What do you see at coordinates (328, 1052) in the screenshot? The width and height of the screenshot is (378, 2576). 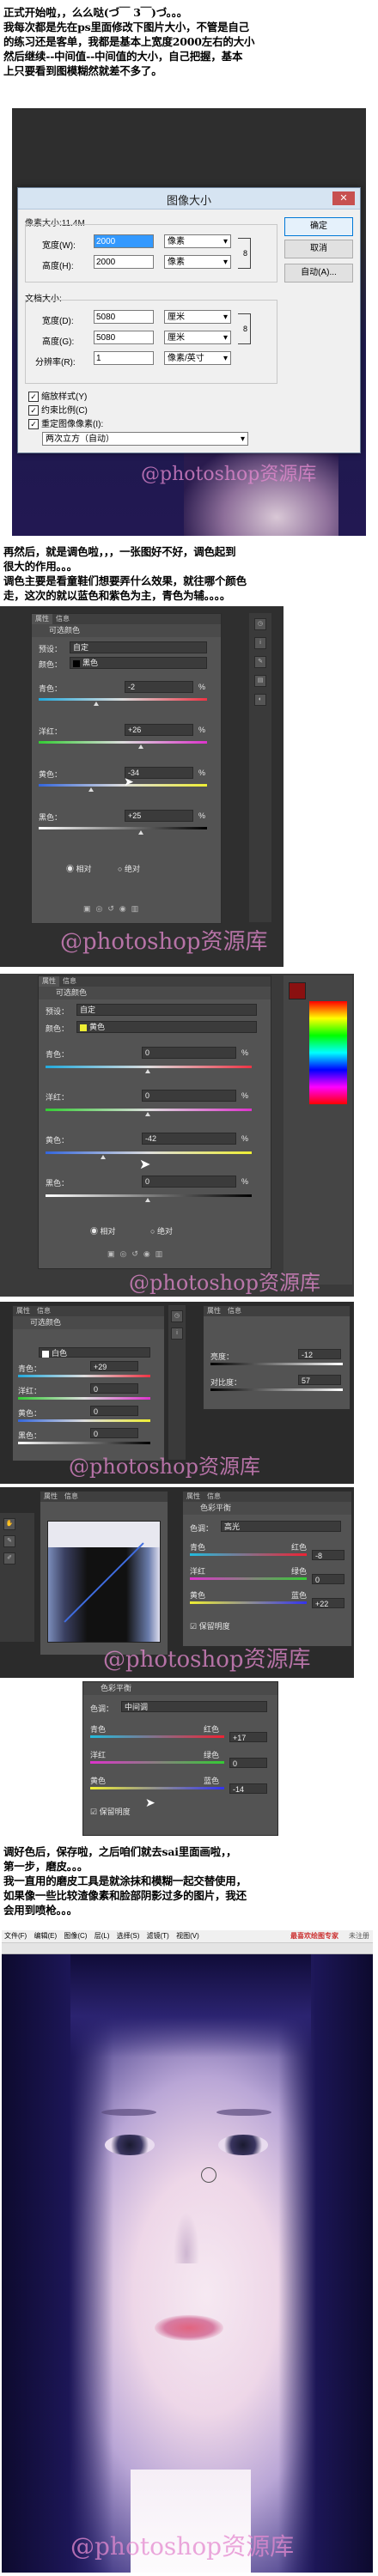 I see `color-spectrum` at bounding box center [328, 1052].